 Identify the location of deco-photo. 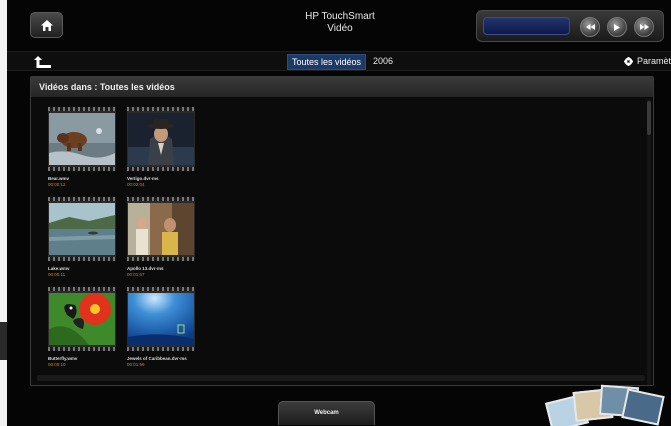
(643, 407).